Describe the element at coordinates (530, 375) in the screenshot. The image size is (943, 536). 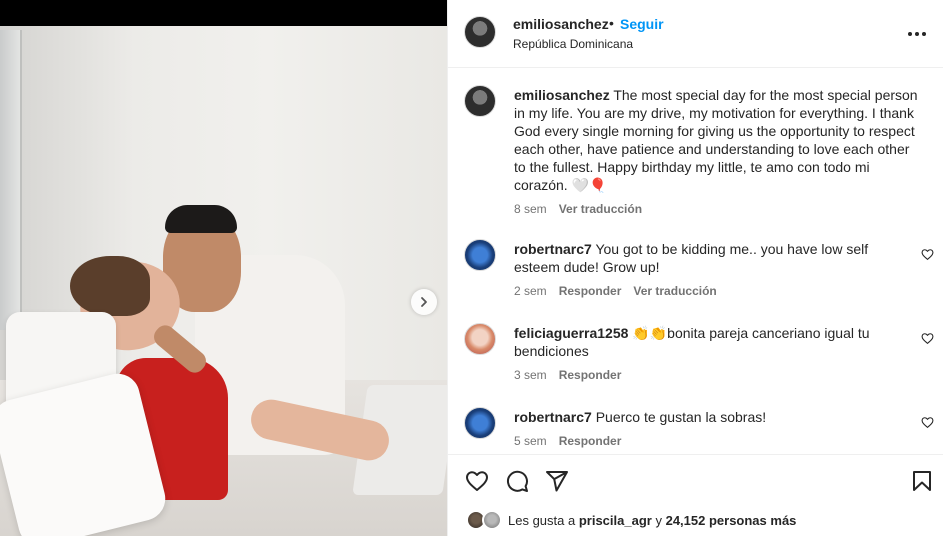
I see `comment-time: 3 sem` at that location.